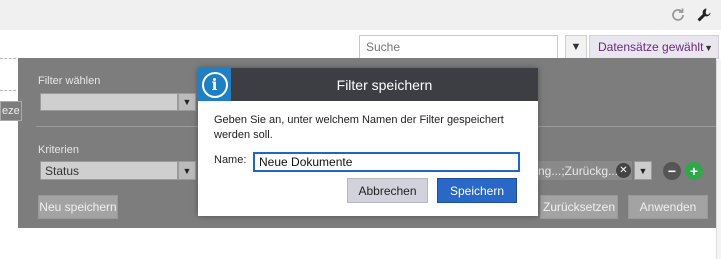 The image size is (721, 259). I want to click on remove-criterion-button: −, so click(672, 171).